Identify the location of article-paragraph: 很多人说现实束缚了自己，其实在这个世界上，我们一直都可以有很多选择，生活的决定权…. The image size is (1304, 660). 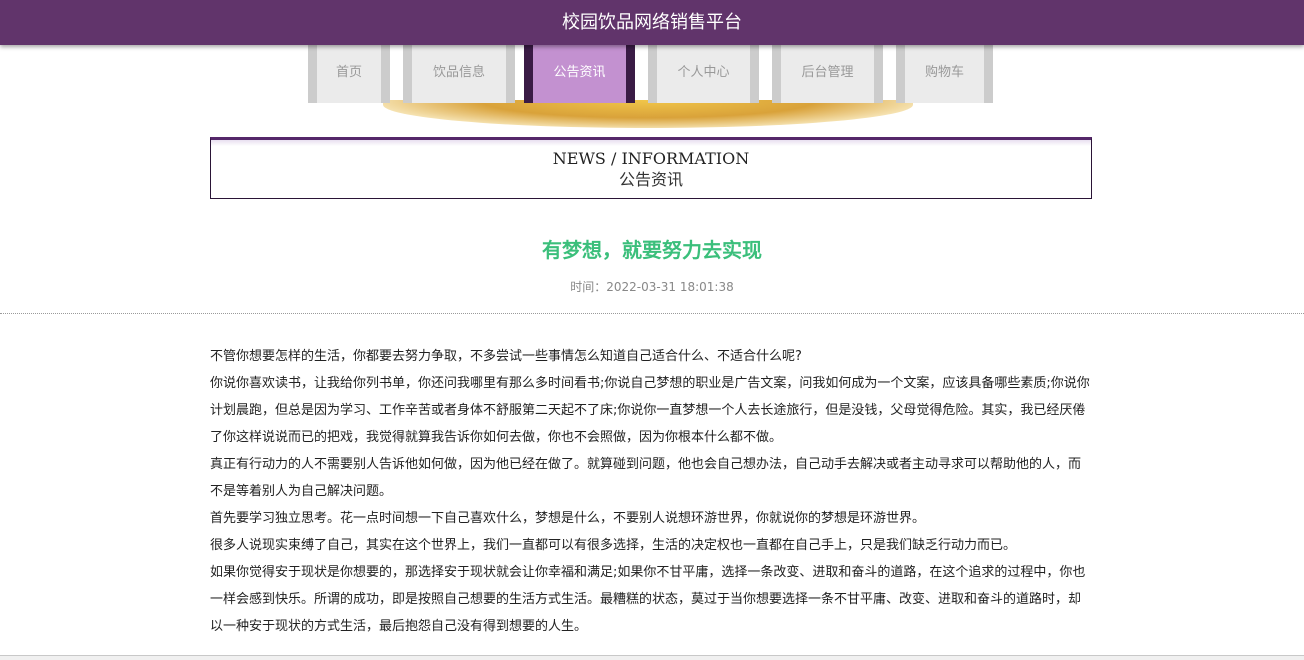
(613, 545).